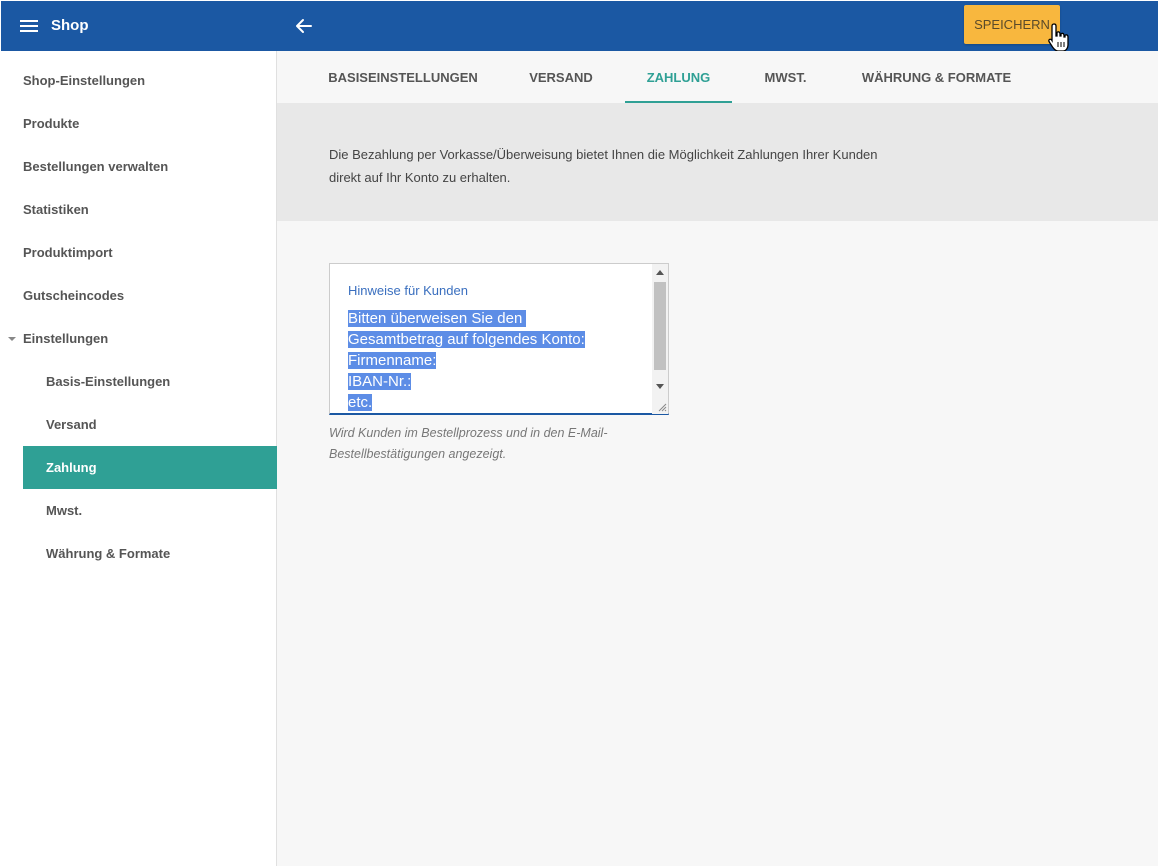 This screenshot has height=867, width=1160. I want to click on sidebar-subitem-versand: Versand, so click(150, 424).